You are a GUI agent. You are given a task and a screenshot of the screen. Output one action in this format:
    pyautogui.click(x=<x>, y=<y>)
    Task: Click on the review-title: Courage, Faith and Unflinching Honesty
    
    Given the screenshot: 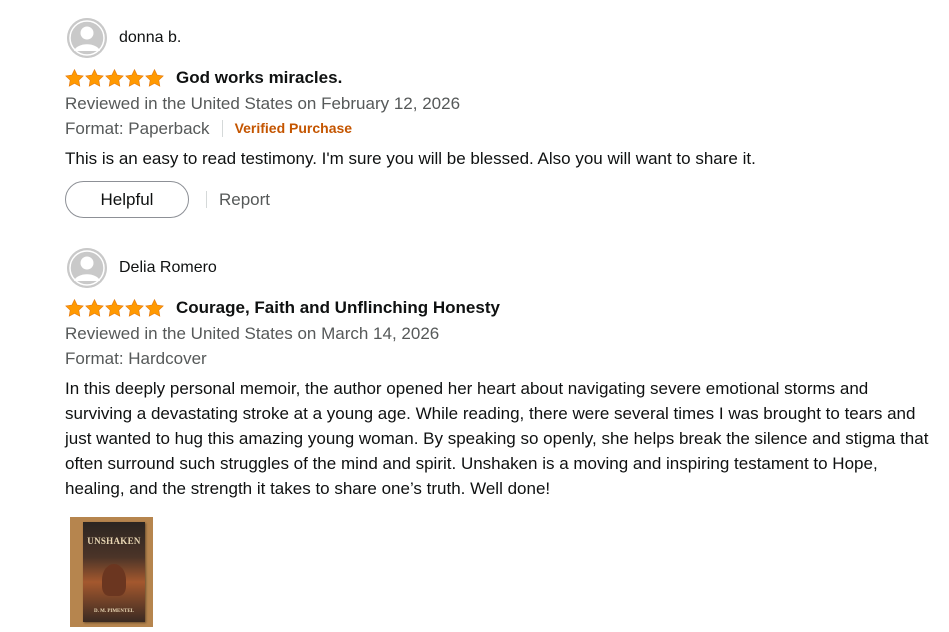 What is the action you would take?
    pyautogui.click(x=338, y=308)
    